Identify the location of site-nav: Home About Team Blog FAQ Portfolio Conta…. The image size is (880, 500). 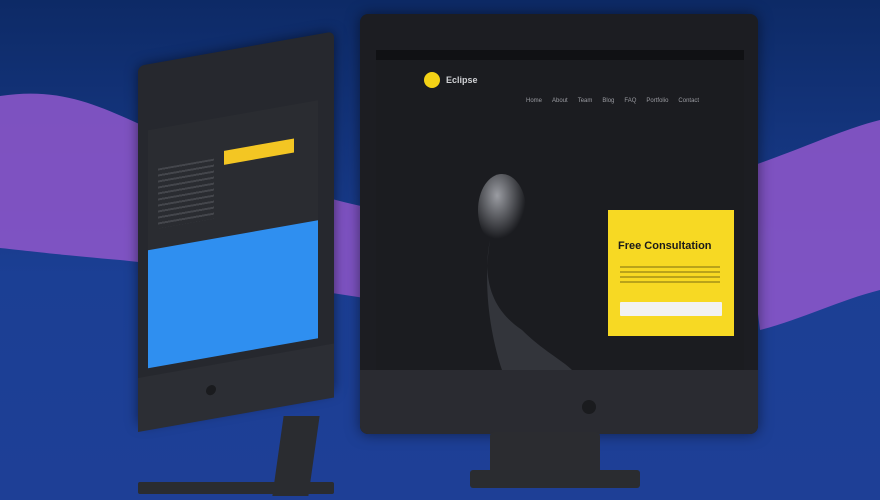
(612, 101).